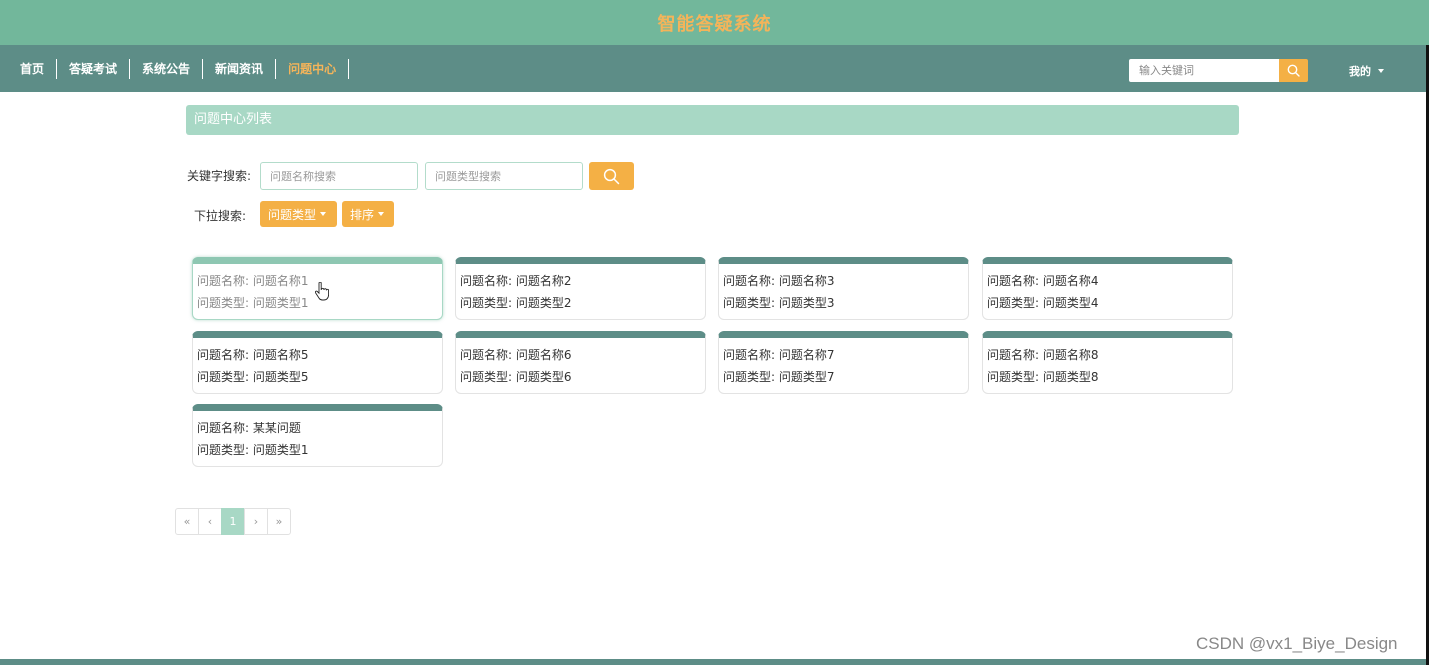 This screenshot has width=1429, height=665. What do you see at coordinates (35, 69) in the screenshot?
I see `nav-item-home: 首页` at bounding box center [35, 69].